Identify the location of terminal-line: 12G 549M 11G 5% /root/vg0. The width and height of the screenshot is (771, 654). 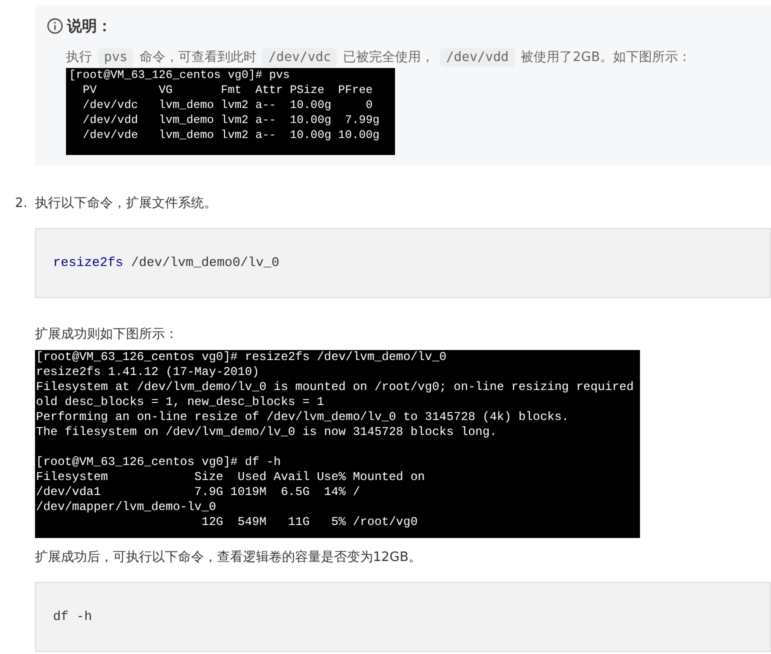
(309, 522).